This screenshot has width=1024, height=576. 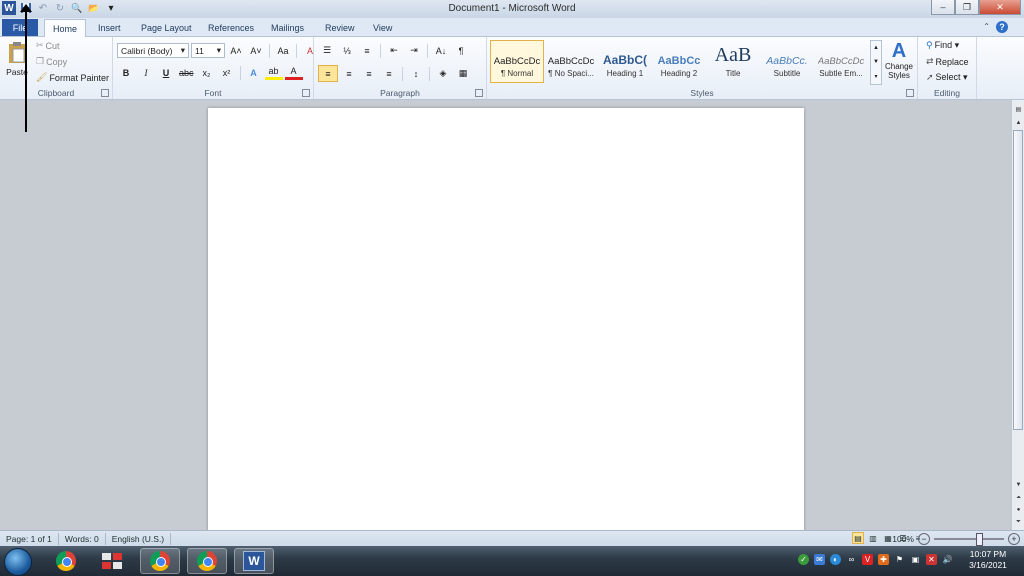 What do you see at coordinates (254, 561) in the screenshot?
I see `taskbar-word: W` at bounding box center [254, 561].